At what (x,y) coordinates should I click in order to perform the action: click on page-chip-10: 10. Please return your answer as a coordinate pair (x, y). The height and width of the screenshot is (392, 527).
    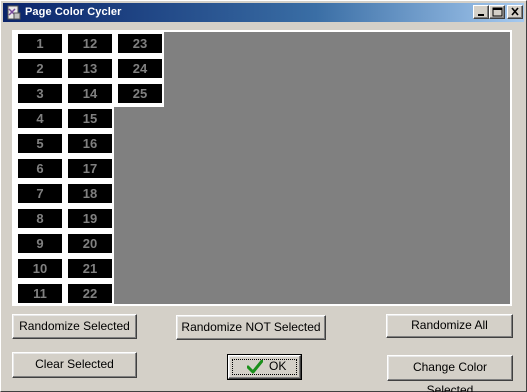
    Looking at the image, I should click on (40, 268).